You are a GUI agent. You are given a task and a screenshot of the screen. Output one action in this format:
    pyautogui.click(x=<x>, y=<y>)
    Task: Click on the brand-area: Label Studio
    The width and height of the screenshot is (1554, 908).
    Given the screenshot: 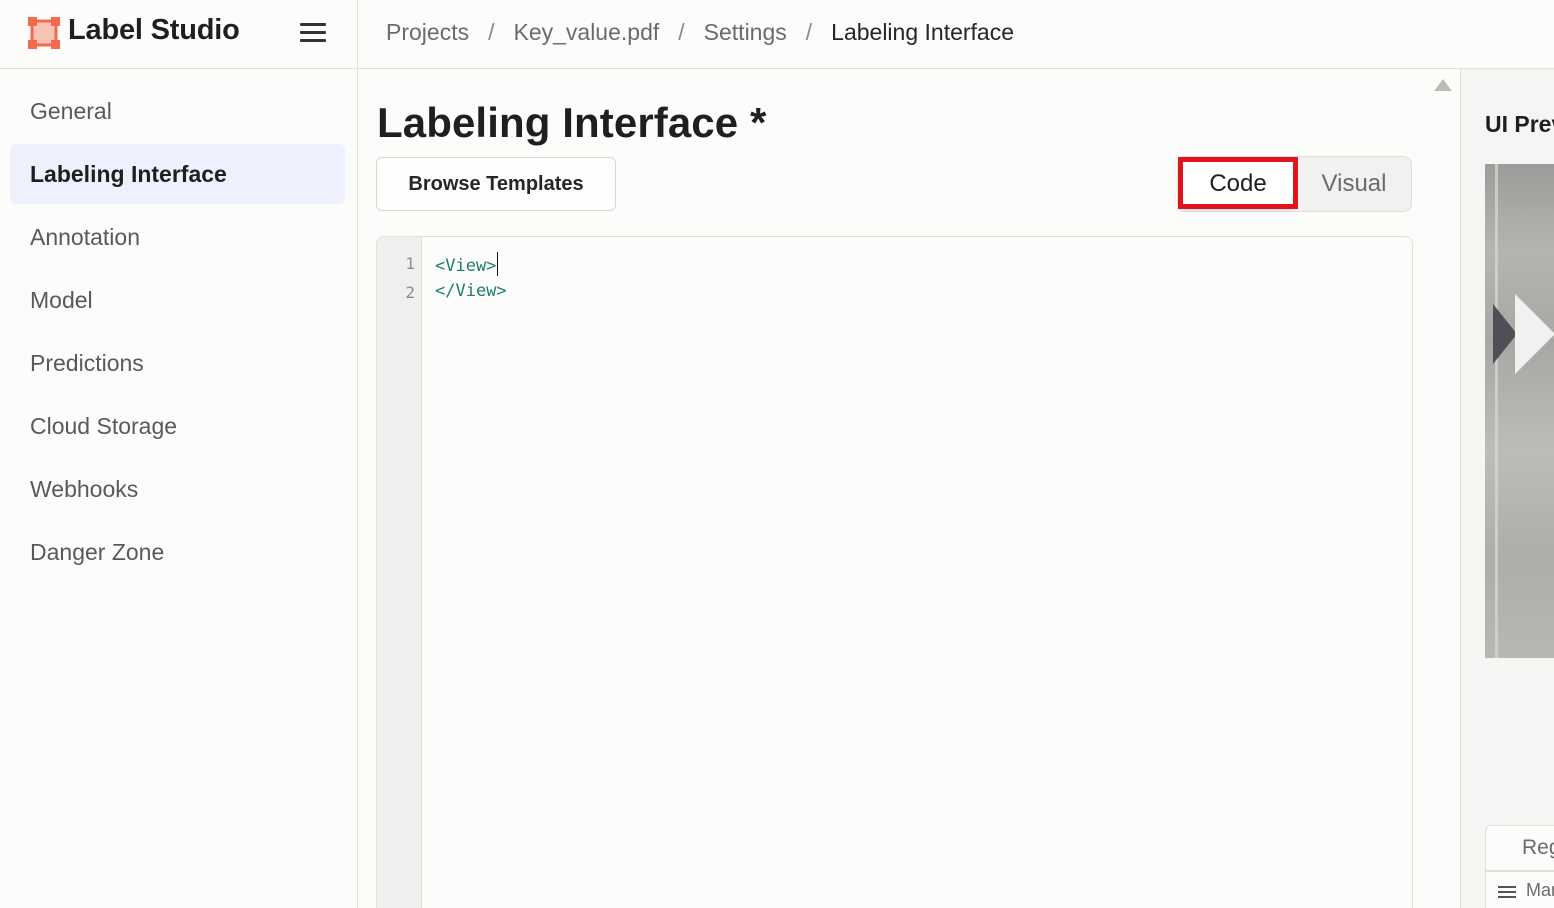 What is the action you would take?
    pyautogui.click(x=179, y=34)
    